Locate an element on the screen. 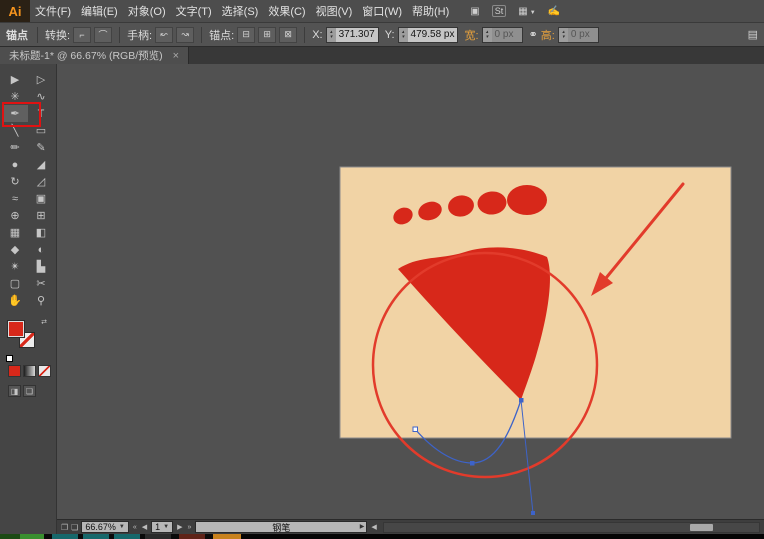 Image resolution: width=764 pixels, height=539 pixels. first-artboard-button: « is located at coordinates (135, 527).